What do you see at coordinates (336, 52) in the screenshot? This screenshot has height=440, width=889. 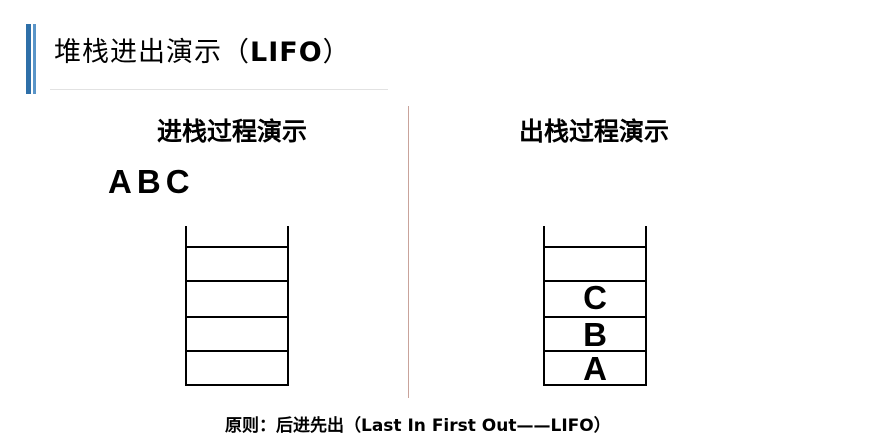 I see `page-title-suffix: ）` at bounding box center [336, 52].